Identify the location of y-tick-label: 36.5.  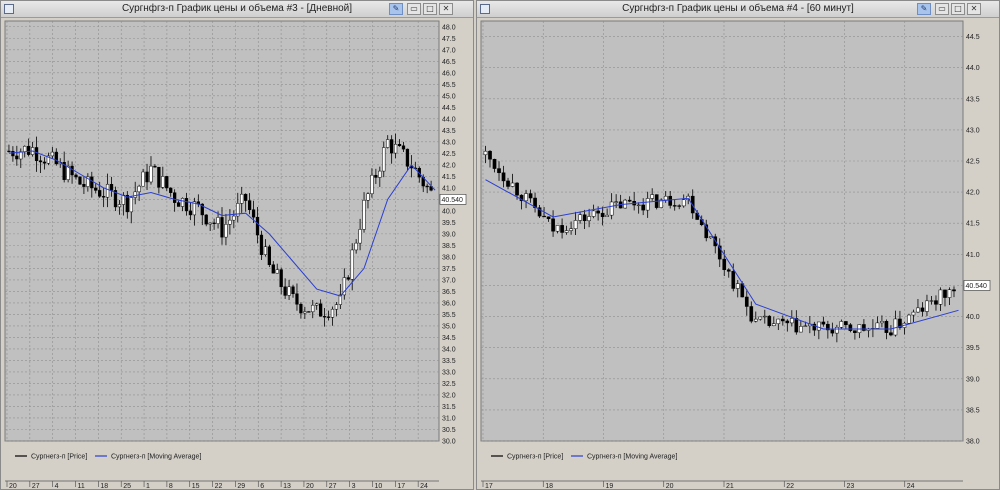
(449, 292).